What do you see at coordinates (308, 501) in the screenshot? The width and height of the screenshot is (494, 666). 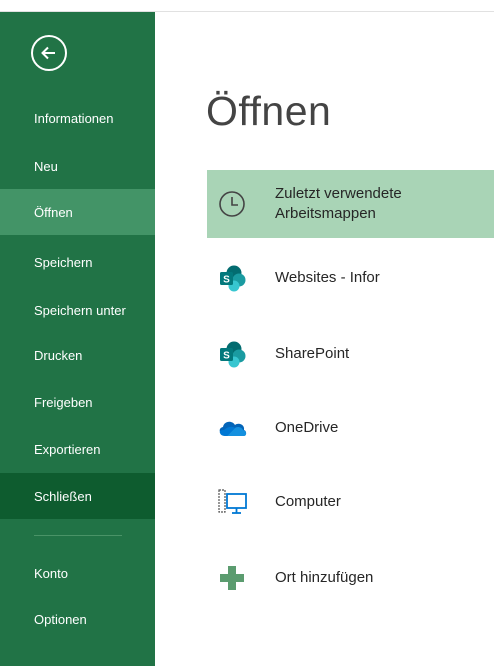 I see `location-label: Computer` at bounding box center [308, 501].